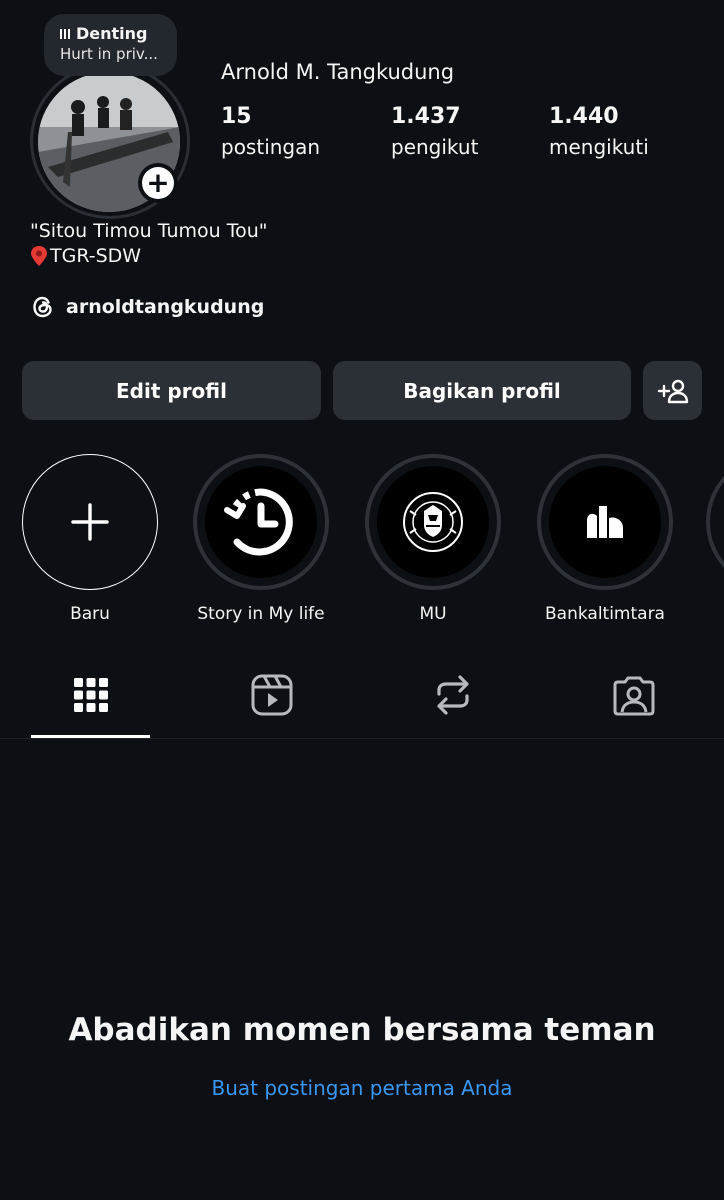 This screenshot has width=724, height=1200. I want to click on stat-posts: 15 postingan, so click(270, 131).